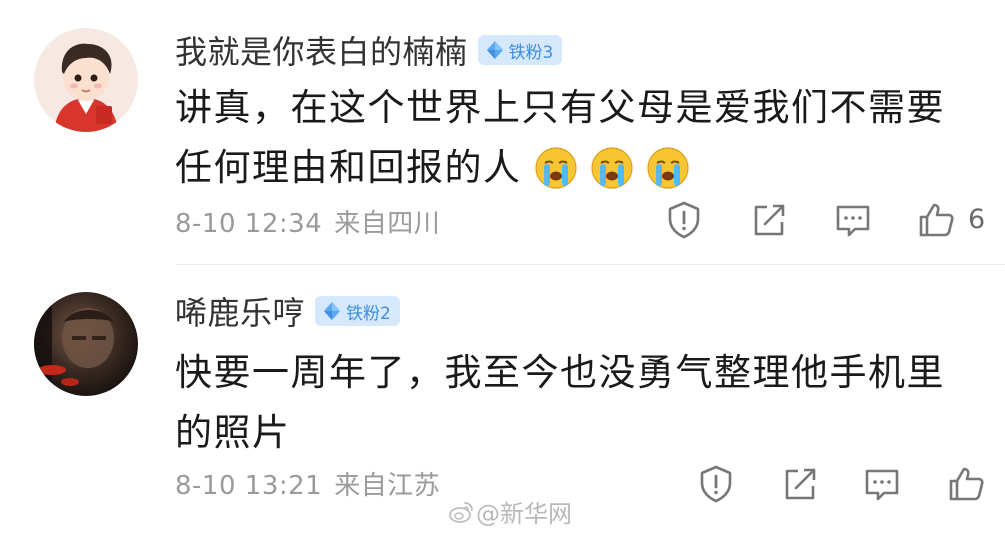 This screenshot has height=533, width=1005. I want to click on username: 唏鹿乐哼, so click(240, 311).